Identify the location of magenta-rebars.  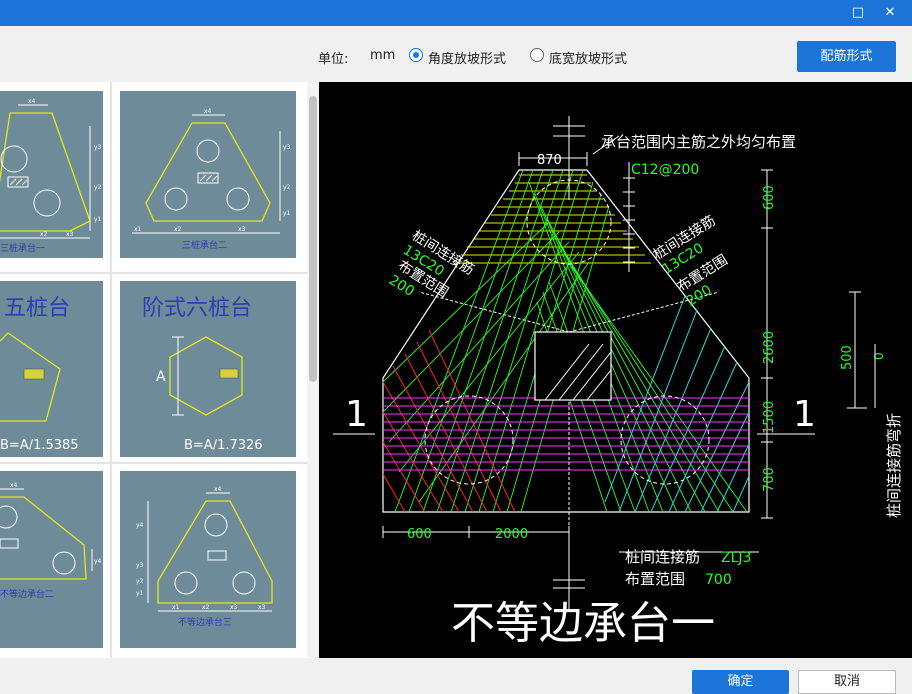
(566, 434).